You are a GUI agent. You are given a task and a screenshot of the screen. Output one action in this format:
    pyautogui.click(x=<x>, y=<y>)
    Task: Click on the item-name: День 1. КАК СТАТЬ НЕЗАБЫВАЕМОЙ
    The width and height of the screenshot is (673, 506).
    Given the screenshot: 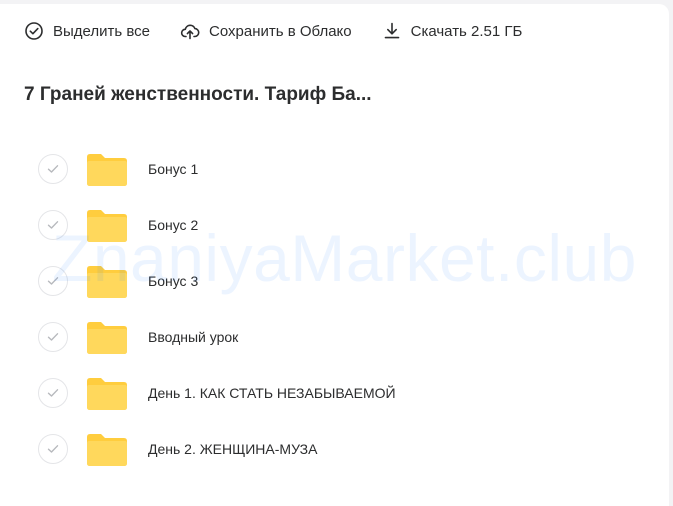 What is the action you would take?
    pyautogui.click(x=272, y=393)
    